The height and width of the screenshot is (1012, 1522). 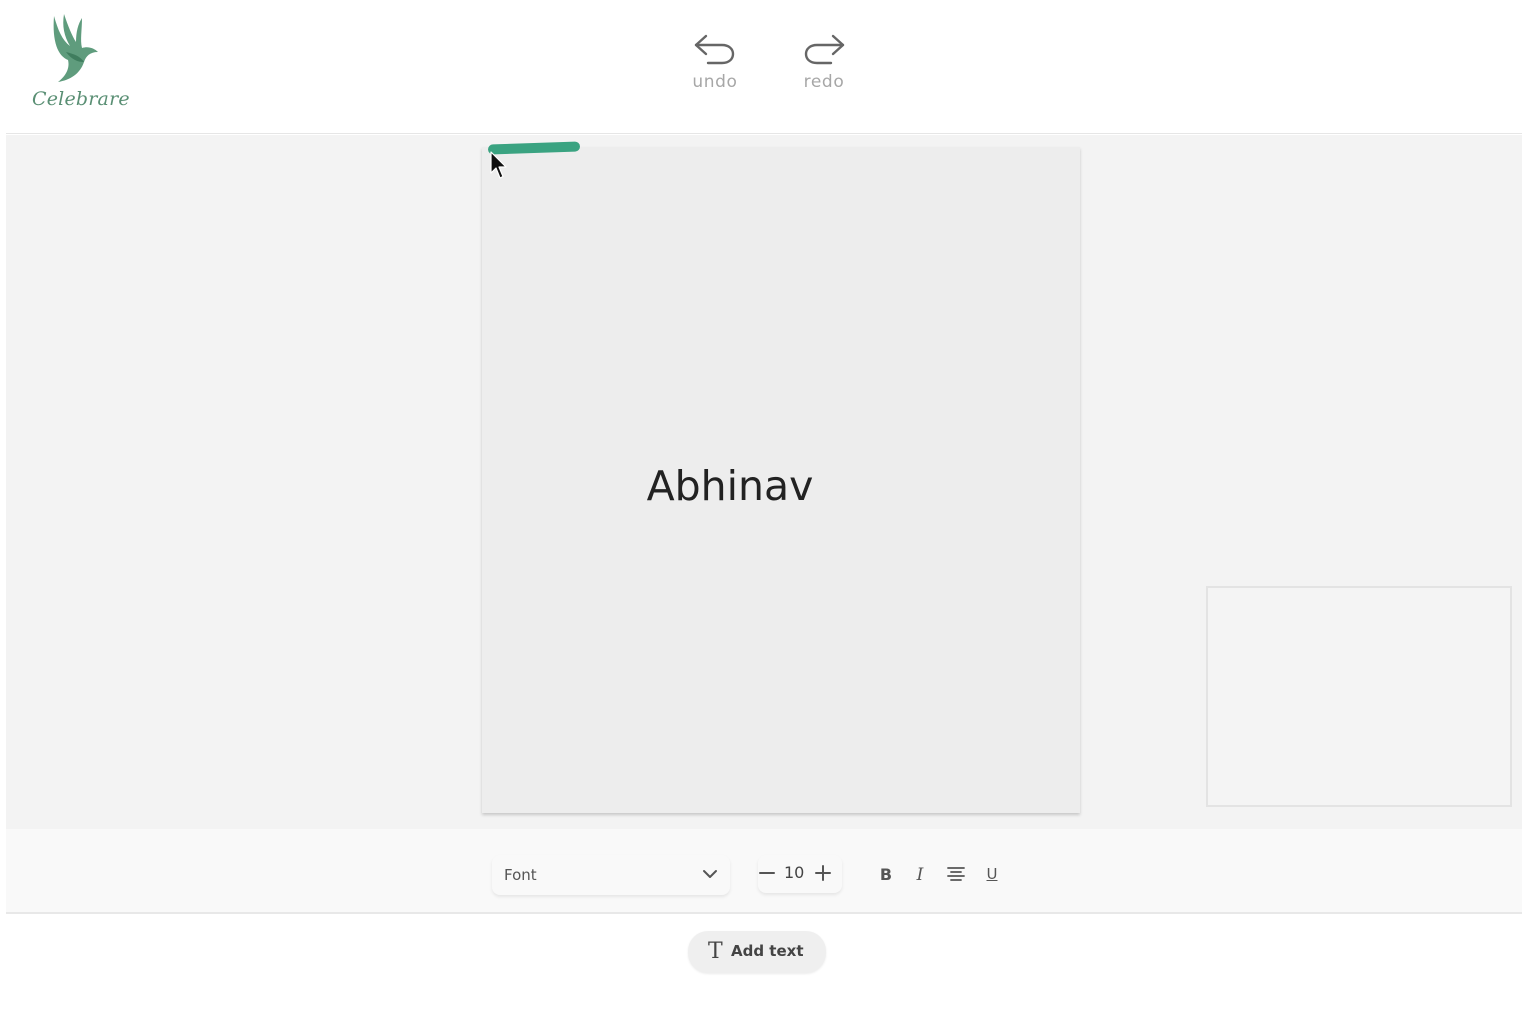 What do you see at coordinates (714, 49) in the screenshot?
I see `undo-icon` at bounding box center [714, 49].